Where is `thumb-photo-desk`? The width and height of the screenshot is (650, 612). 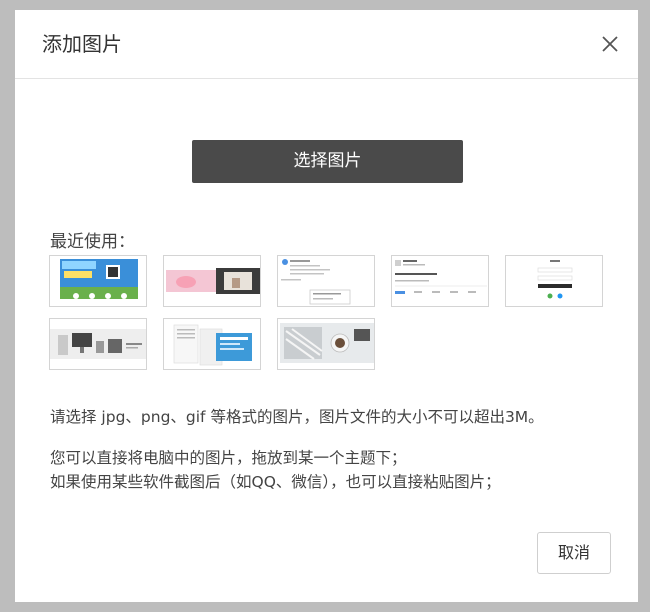
thumb-photo-desk is located at coordinates (326, 344).